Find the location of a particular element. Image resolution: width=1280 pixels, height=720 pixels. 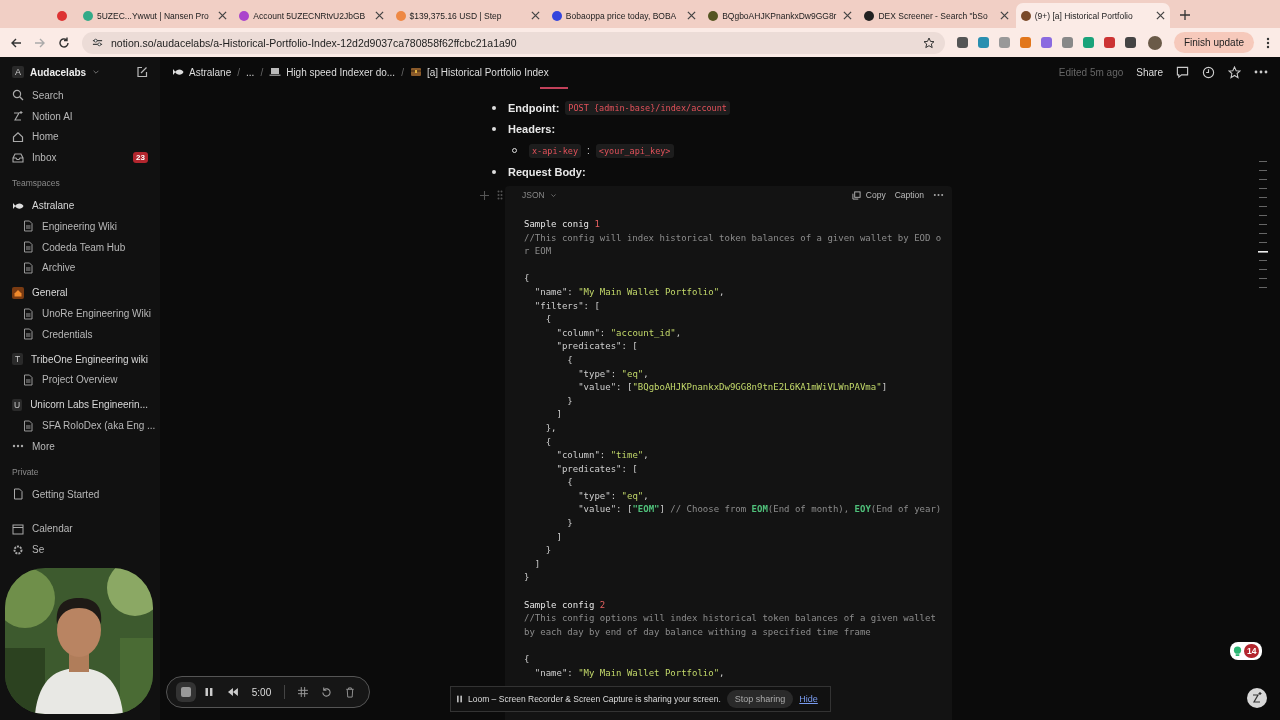

sidebar-item: Home is located at coordinates (80, 137).